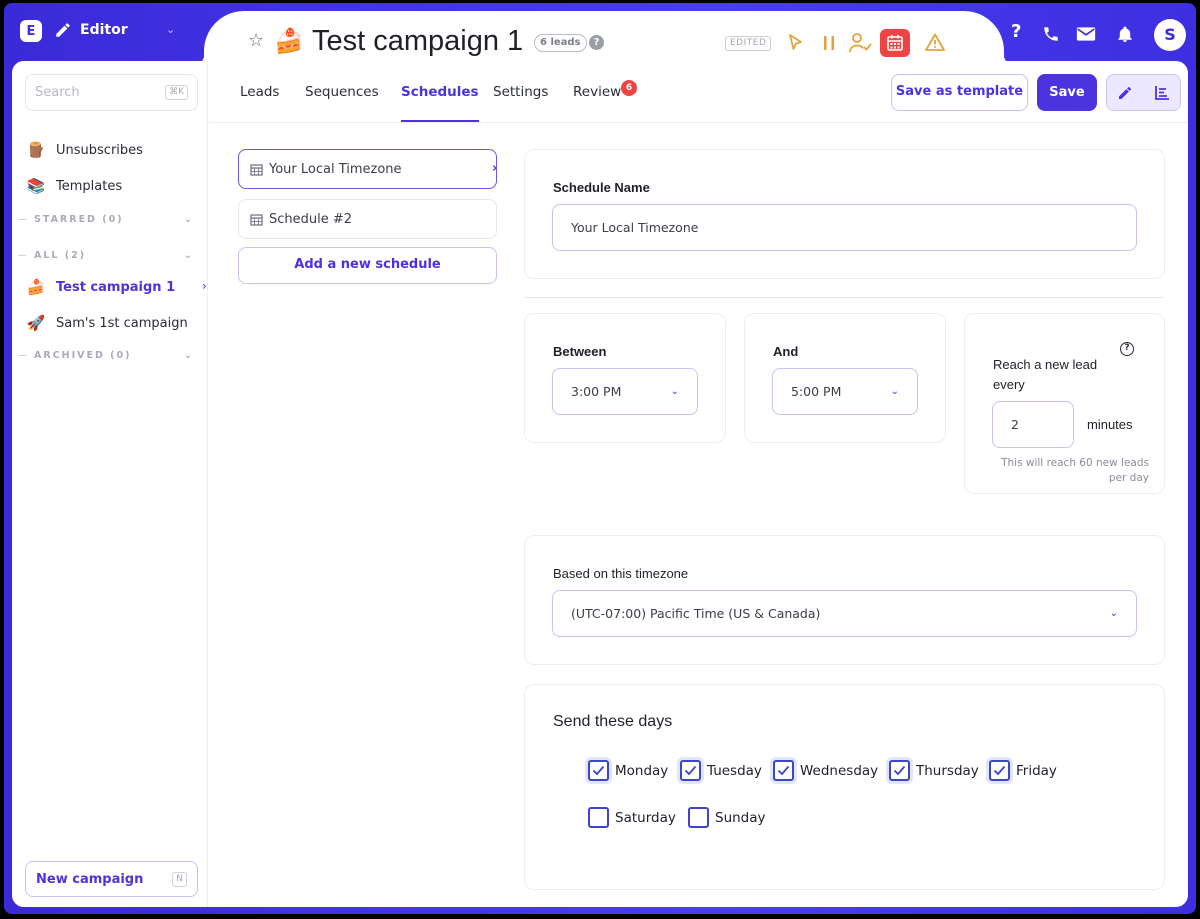 This screenshot has height=919, width=1200. What do you see at coordinates (1009, 384) in the screenshot?
I see `reach-label-line2: every` at bounding box center [1009, 384].